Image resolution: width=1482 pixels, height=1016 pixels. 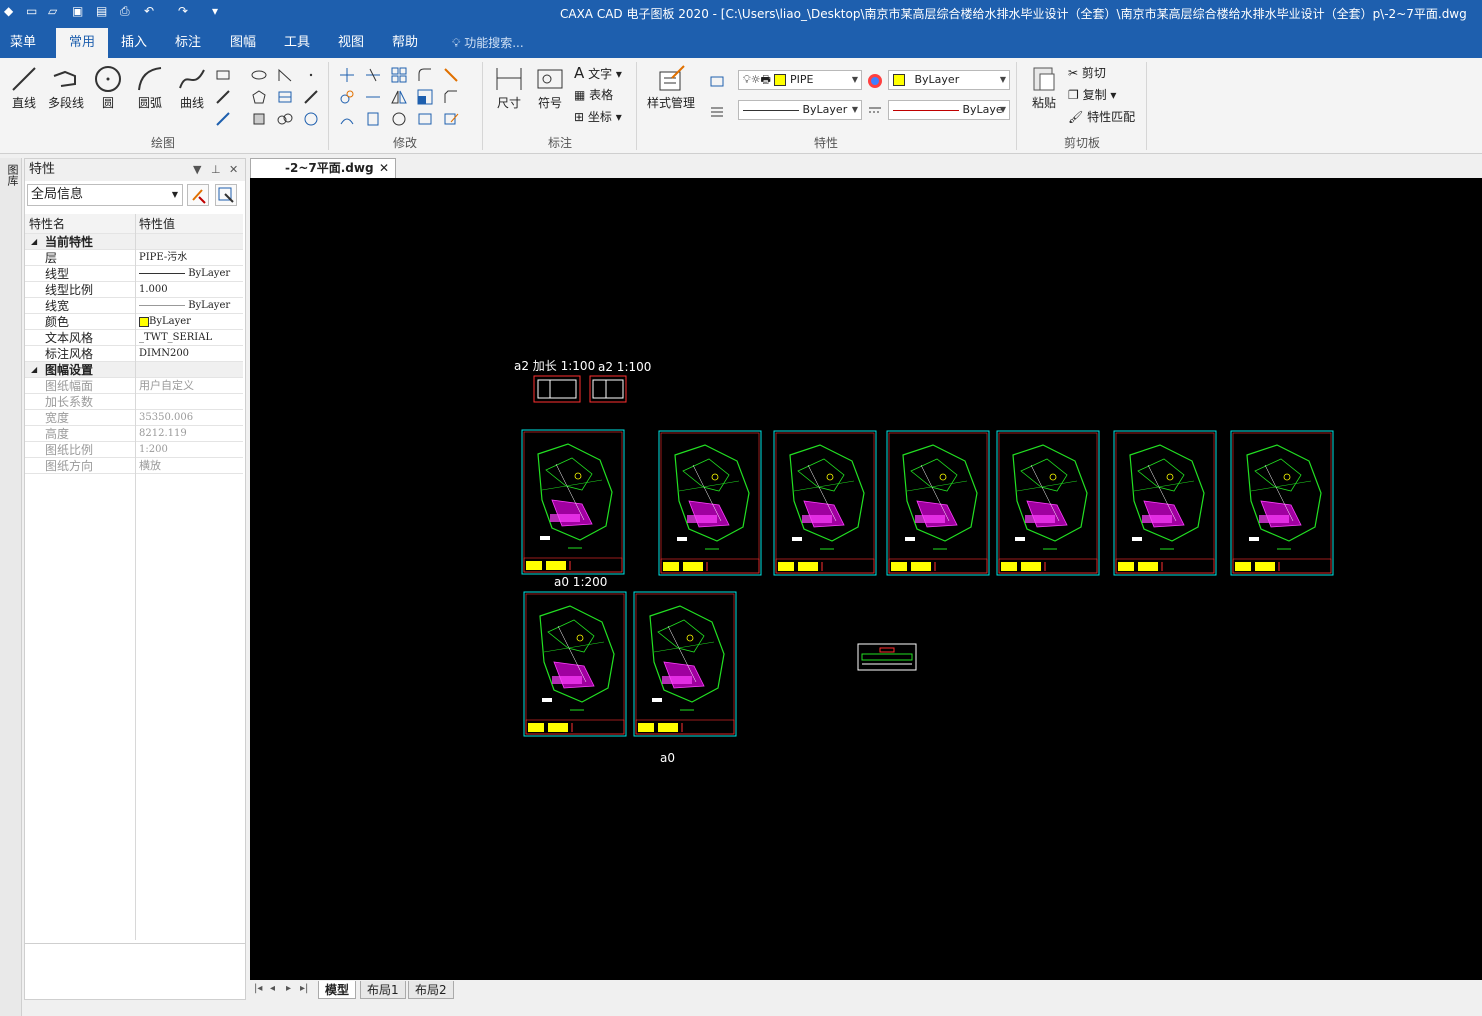 What do you see at coordinates (598, 116) in the screenshot?
I see `coordinate-button: ⊞ 坐标 ▾` at bounding box center [598, 116].